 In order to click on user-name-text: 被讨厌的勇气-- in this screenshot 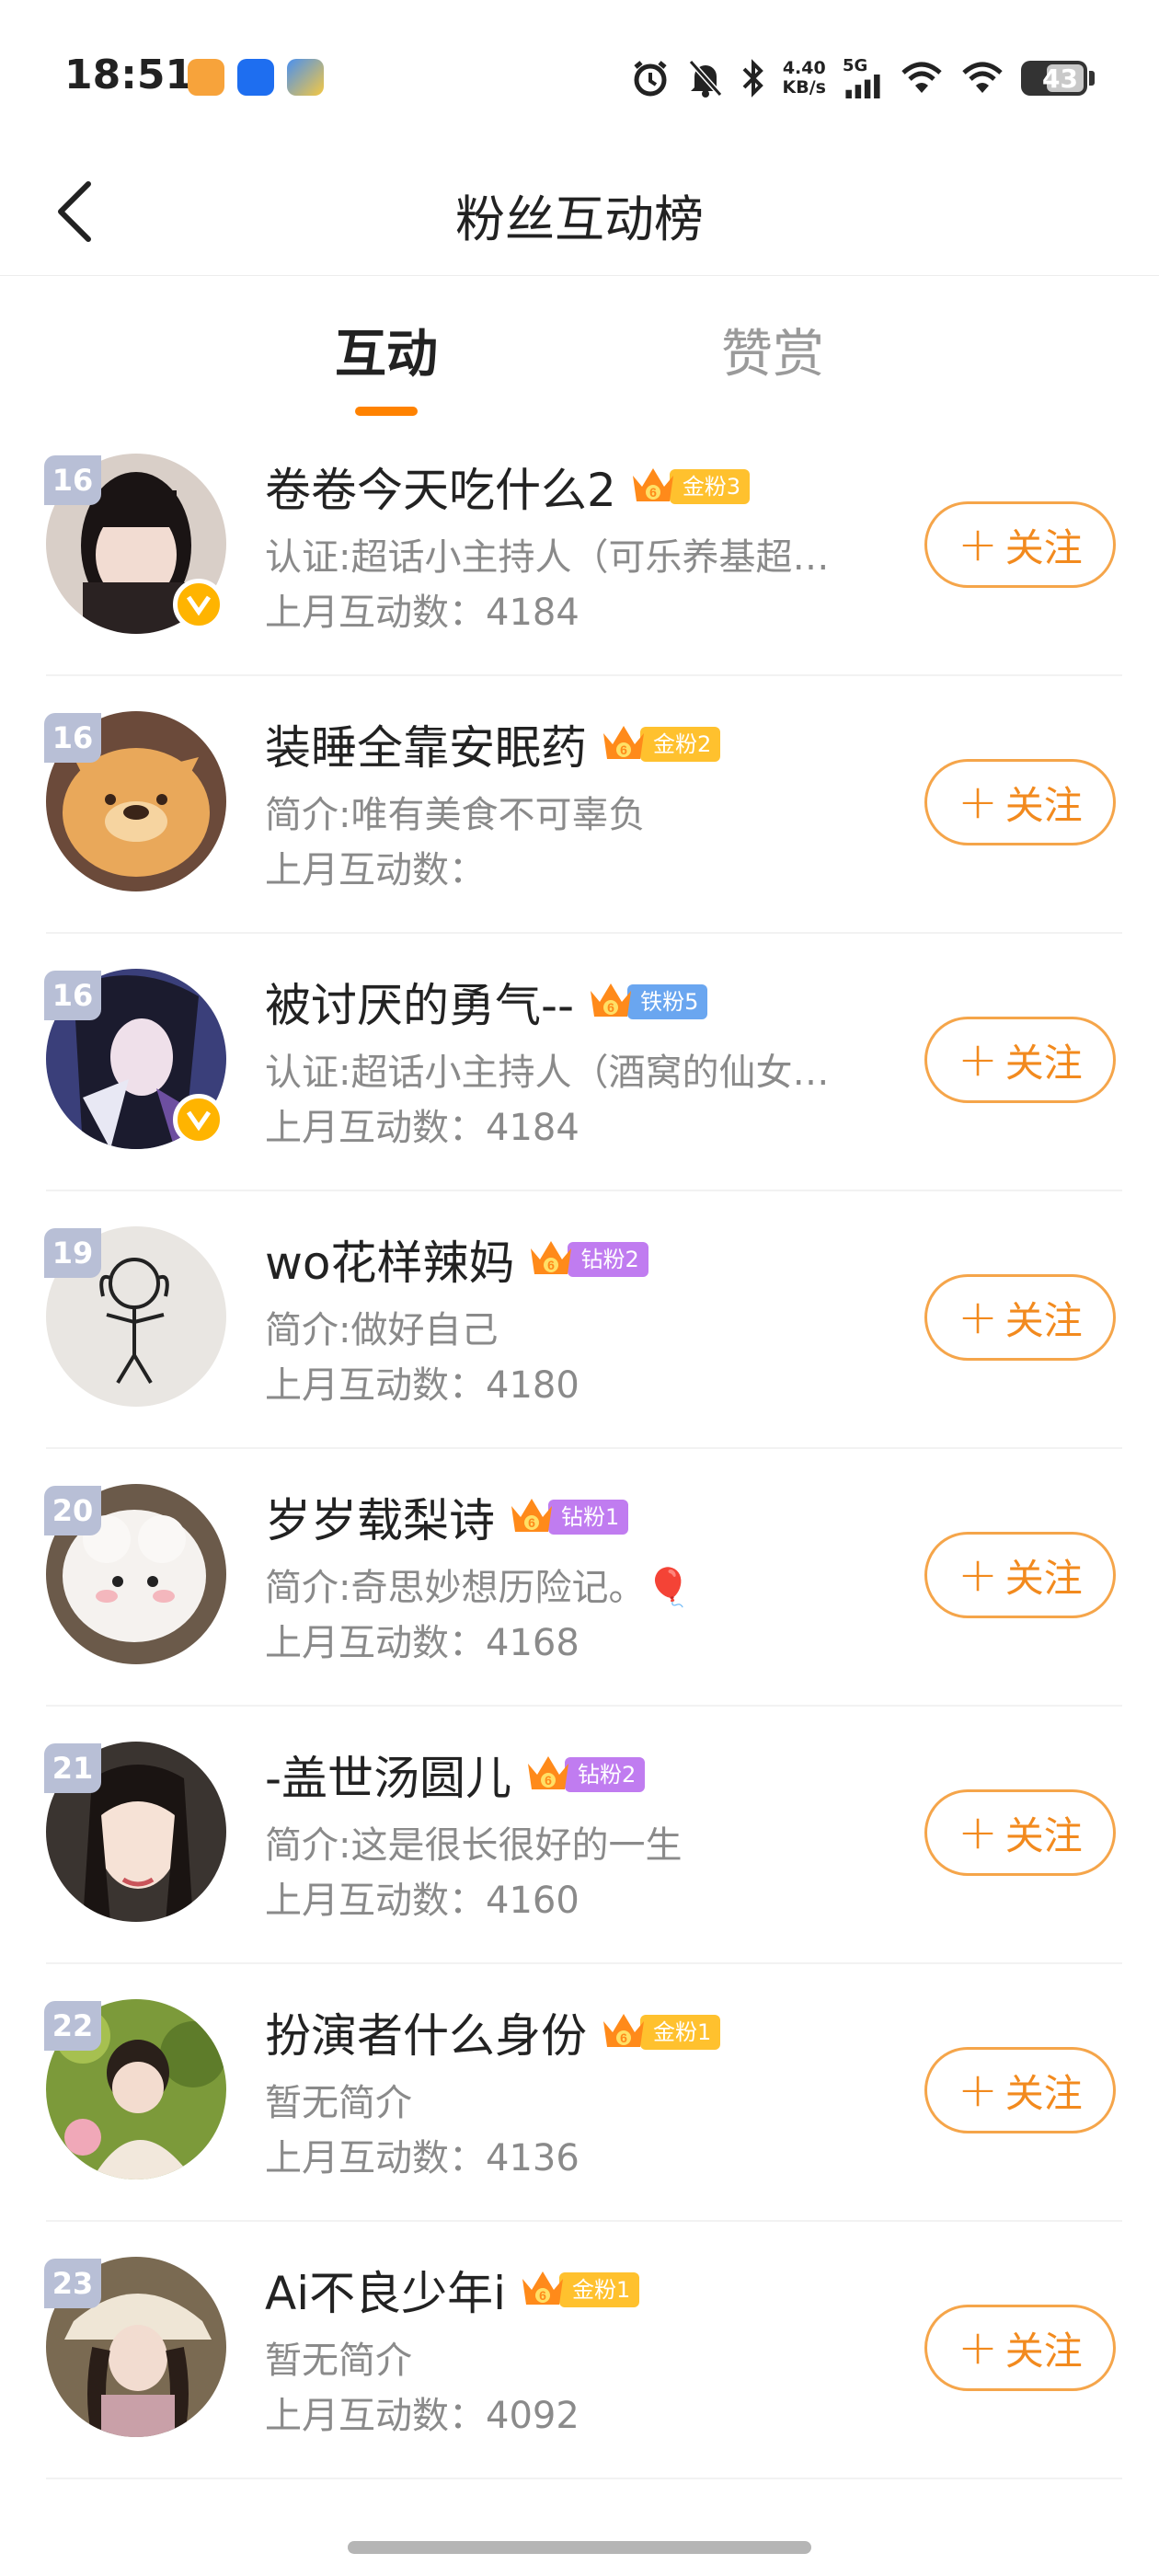, I will do `click(419, 1002)`.